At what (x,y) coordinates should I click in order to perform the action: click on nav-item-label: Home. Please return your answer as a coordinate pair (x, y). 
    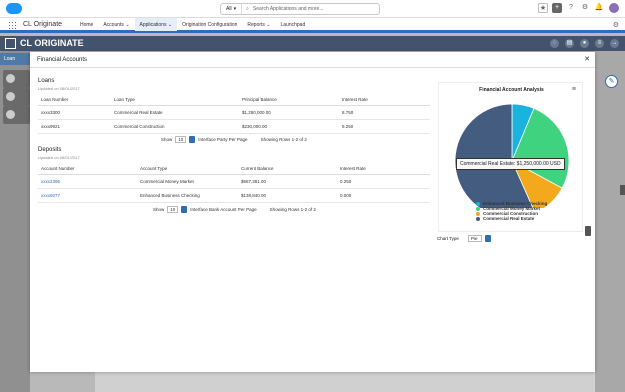
    Looking at the image, I should click on (87, 25).